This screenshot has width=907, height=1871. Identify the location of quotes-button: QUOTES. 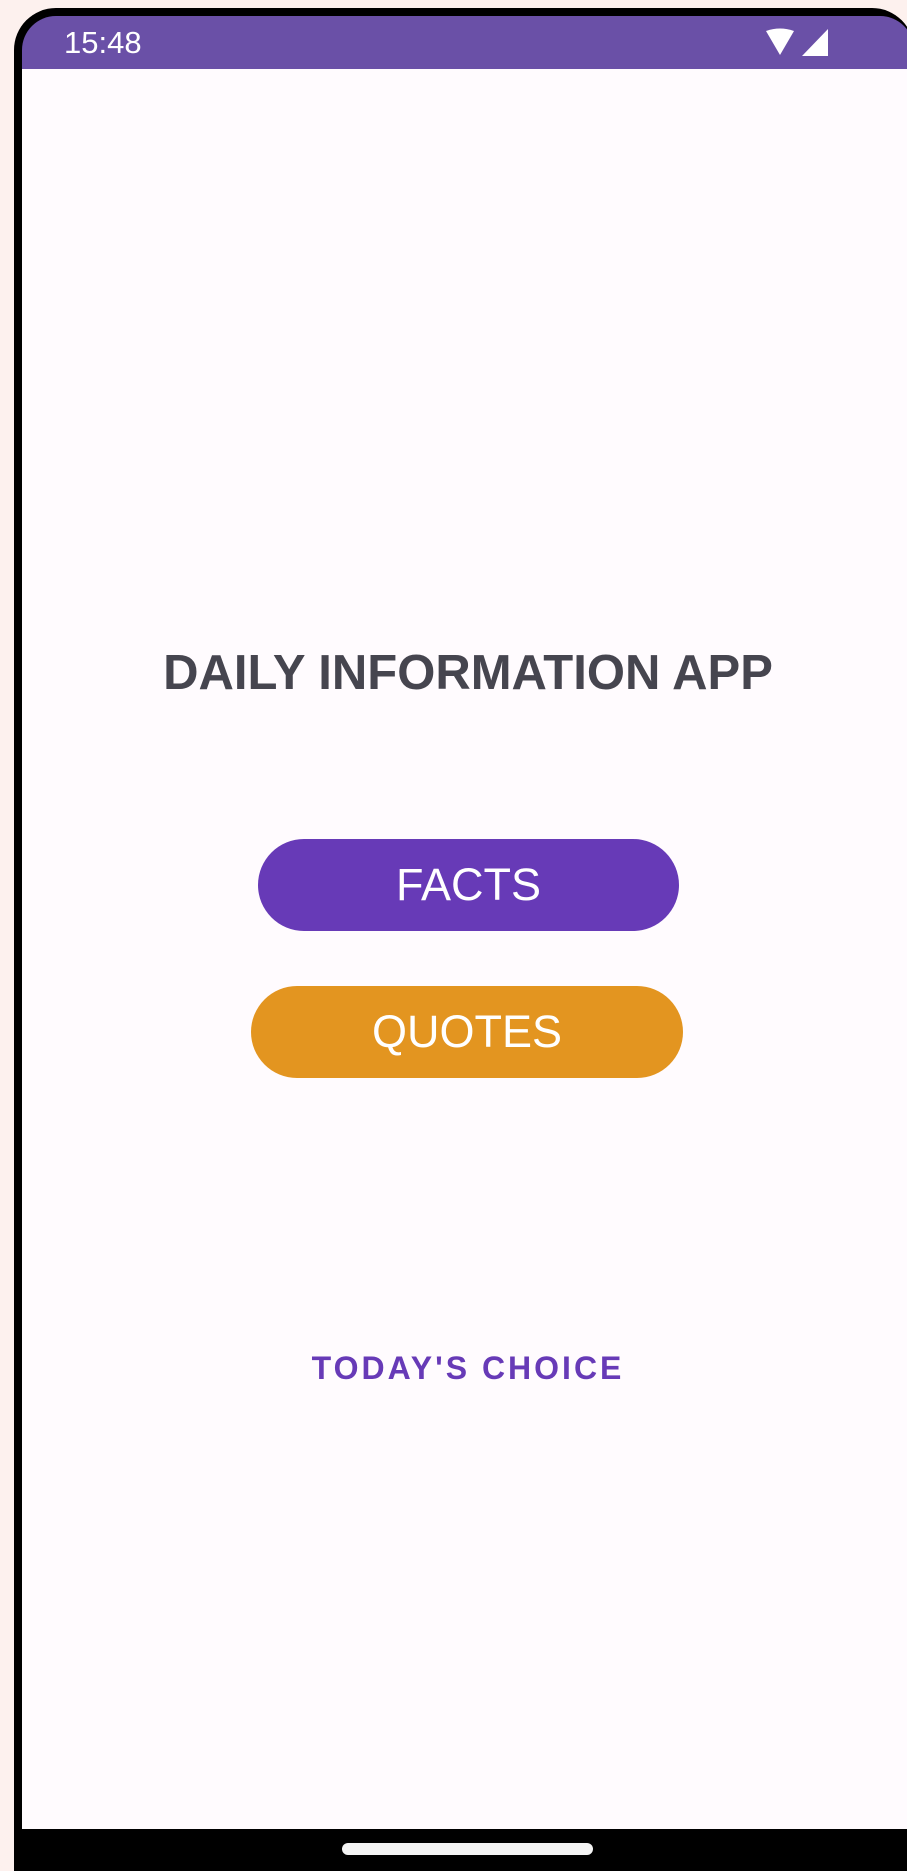
(467, 1032).